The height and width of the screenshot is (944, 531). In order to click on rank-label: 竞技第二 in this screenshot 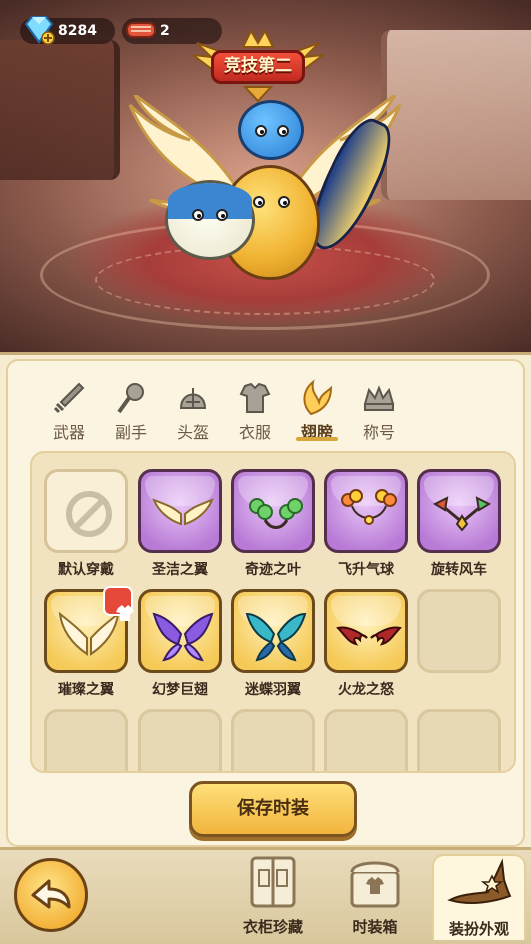, I will do `click(258, 67)`.